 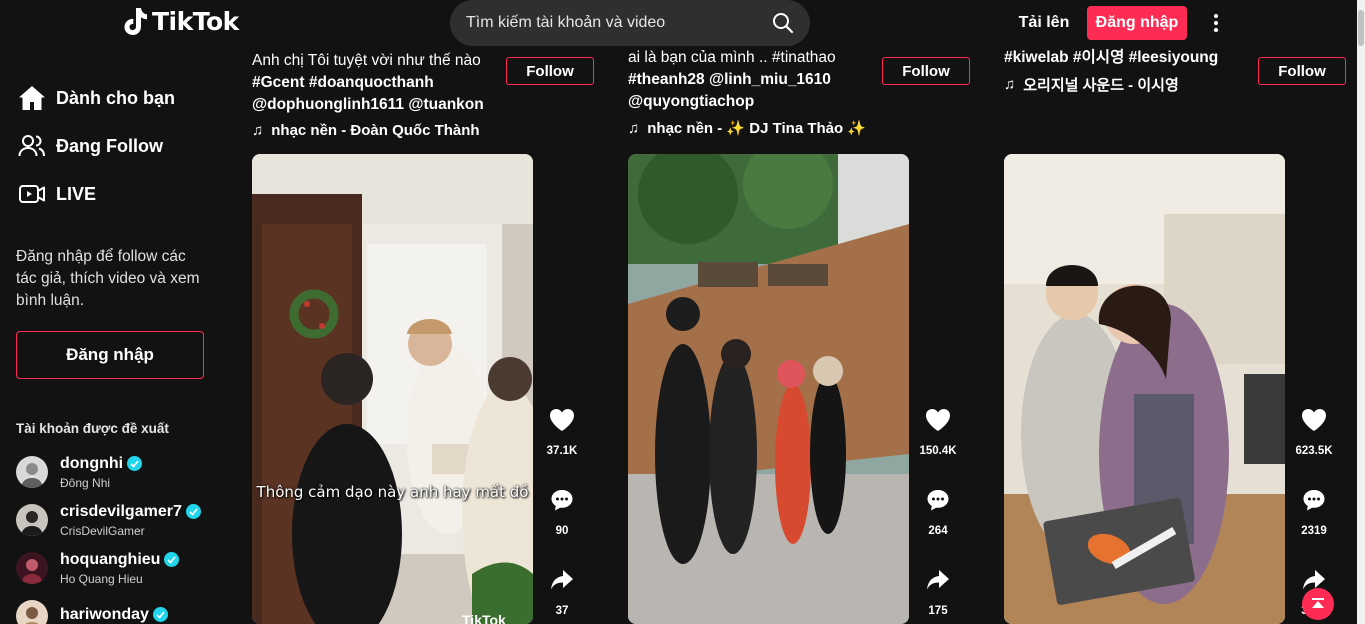 I want to click on account-username: hariwonday, so click(x=104, y=614).